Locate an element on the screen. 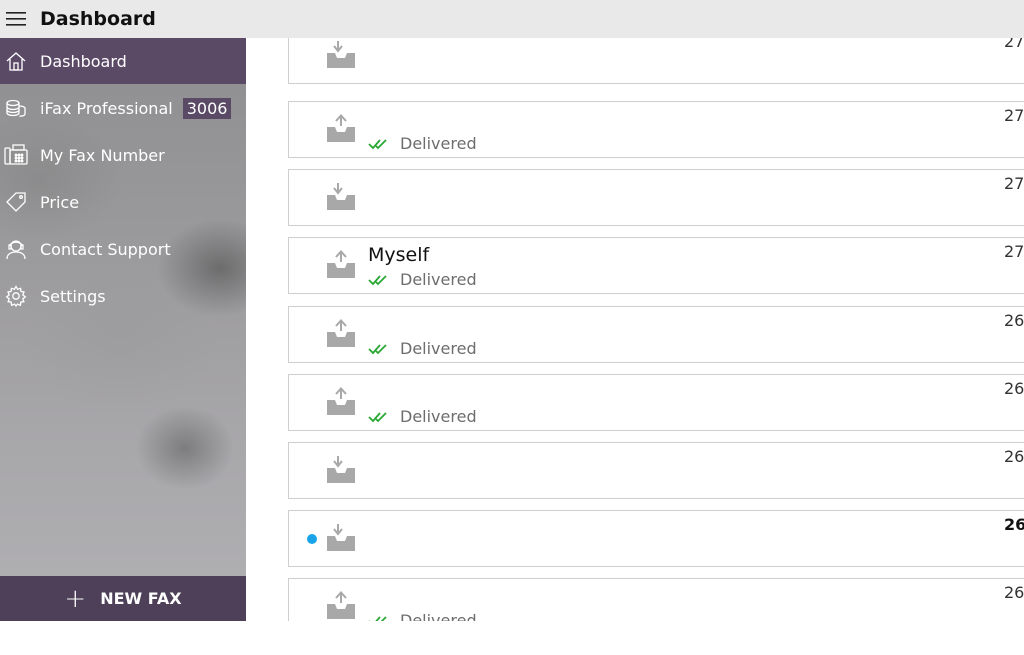 The width and height of the screenshot is (1024, 655). fax-date: 26 is located at coordinates (1014, 524).